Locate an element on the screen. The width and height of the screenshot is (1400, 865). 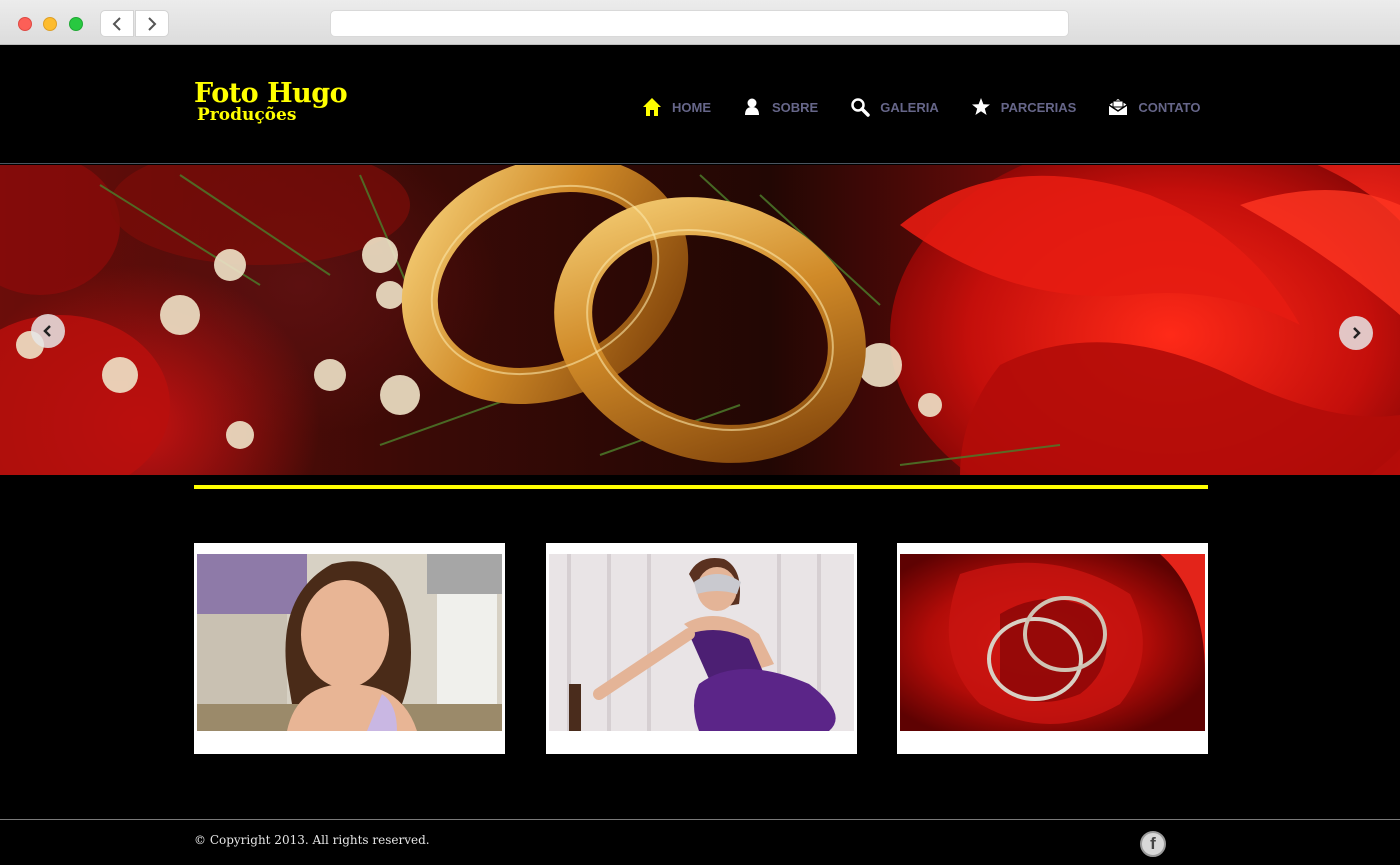
site-logo: Foto Hugo Produções is located at coordinates (271, 101).